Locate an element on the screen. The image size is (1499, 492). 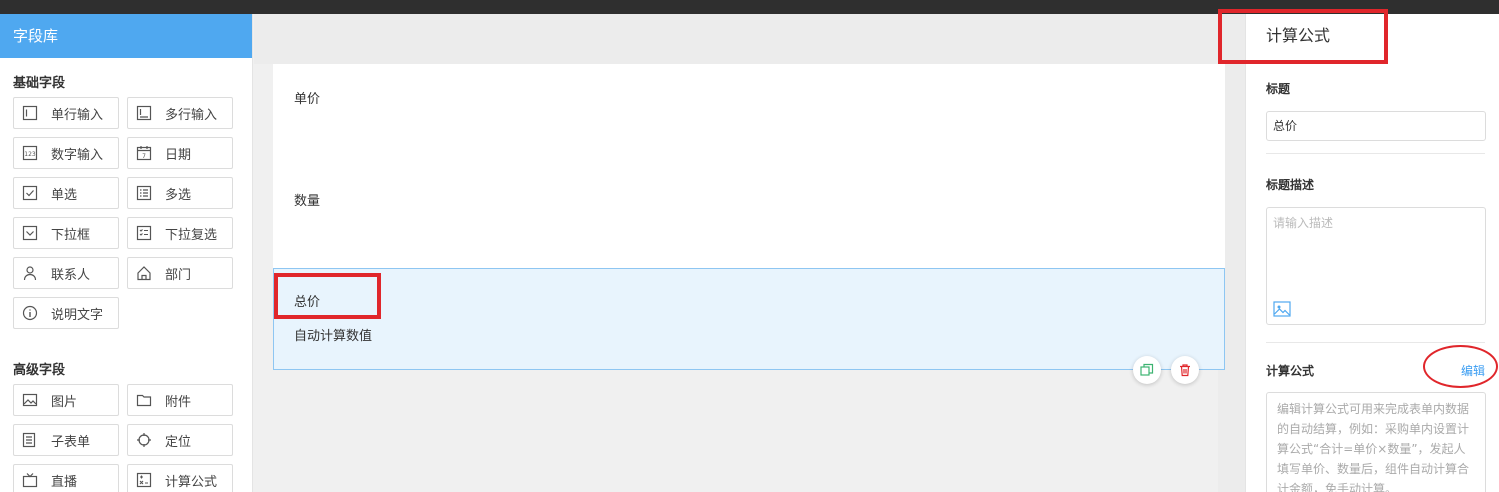
field-location: 定位 is located at coordinates (180, 440).